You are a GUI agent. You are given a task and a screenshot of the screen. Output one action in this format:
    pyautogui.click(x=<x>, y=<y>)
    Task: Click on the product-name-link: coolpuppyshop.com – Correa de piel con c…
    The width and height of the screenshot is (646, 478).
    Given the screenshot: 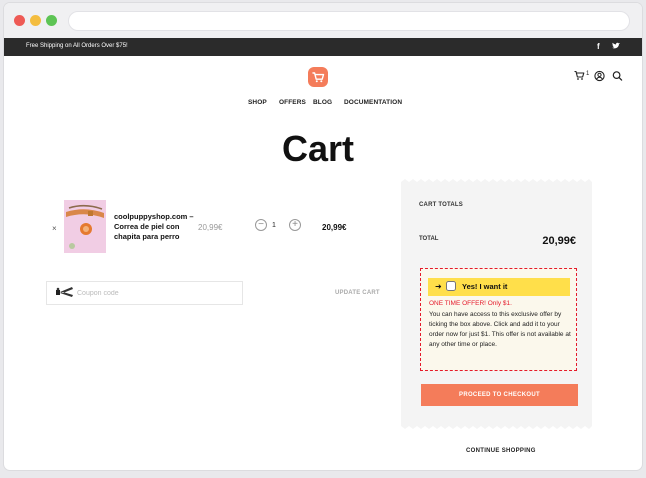 What is the action you would take?
    pyautogui.click(x=154, y=227)
    